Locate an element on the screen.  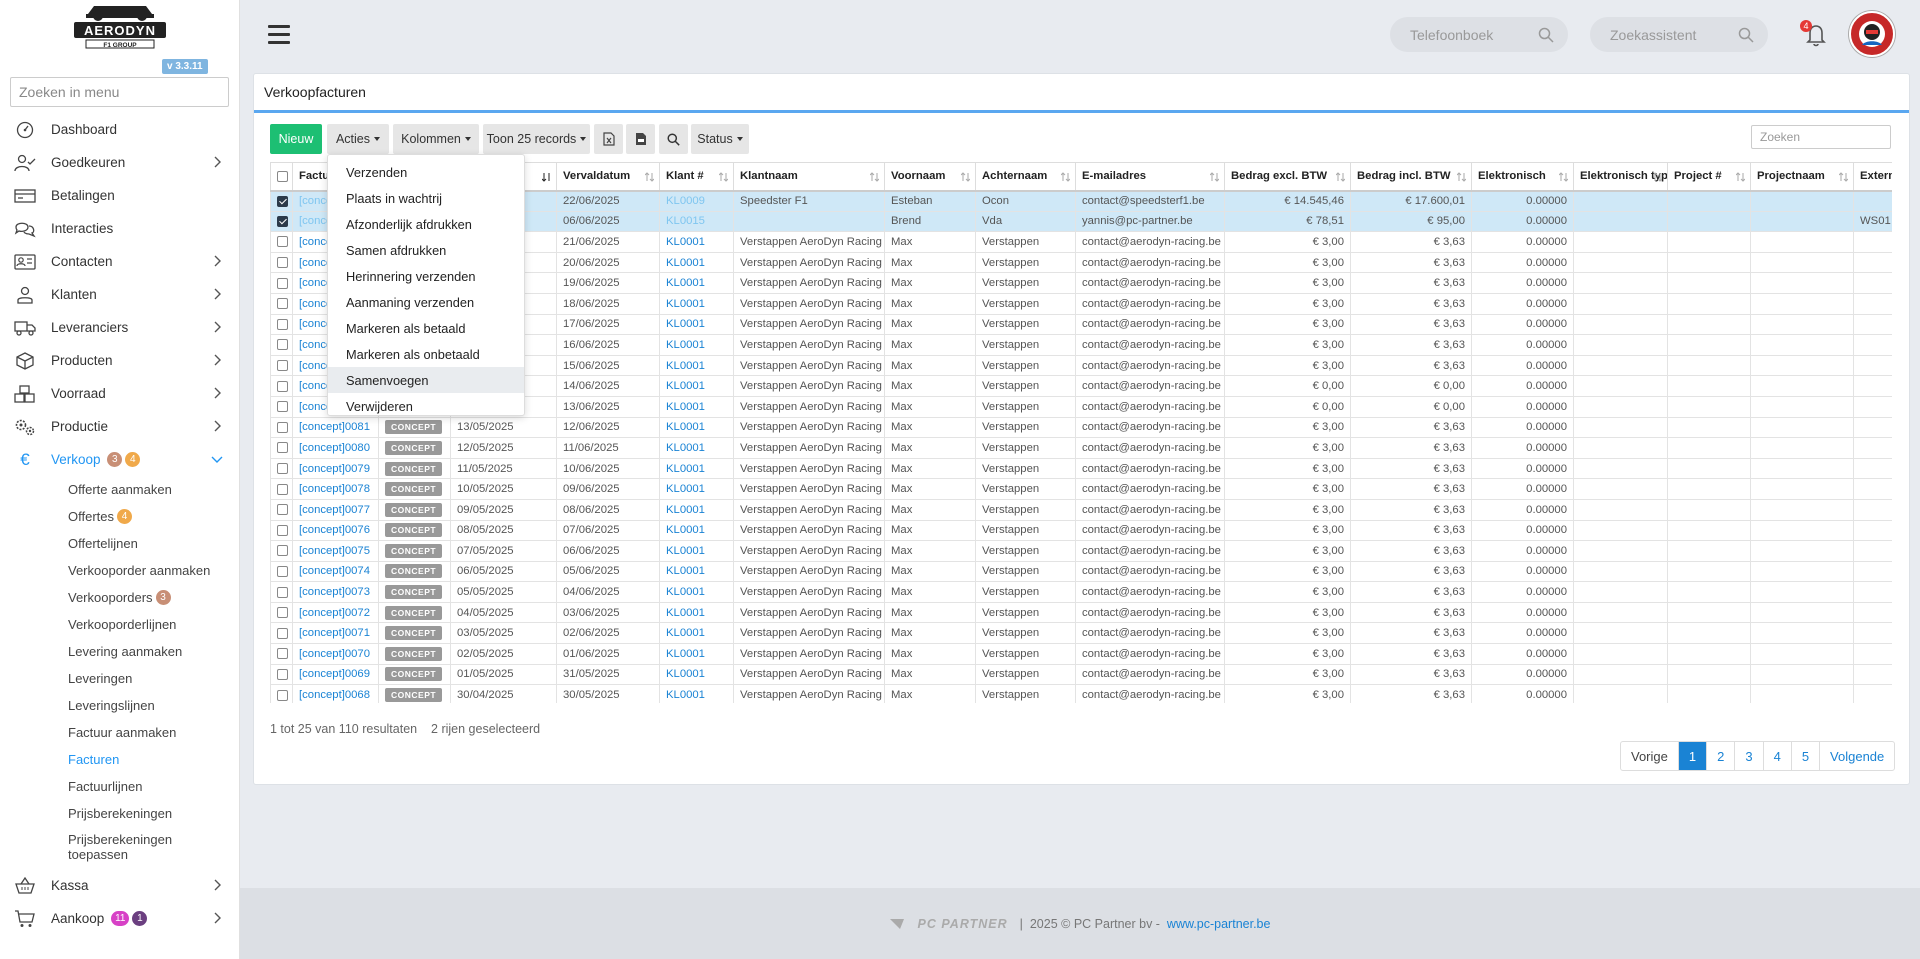
invoice-number-link: [concept]0074 is located at coordinates (335, 571).